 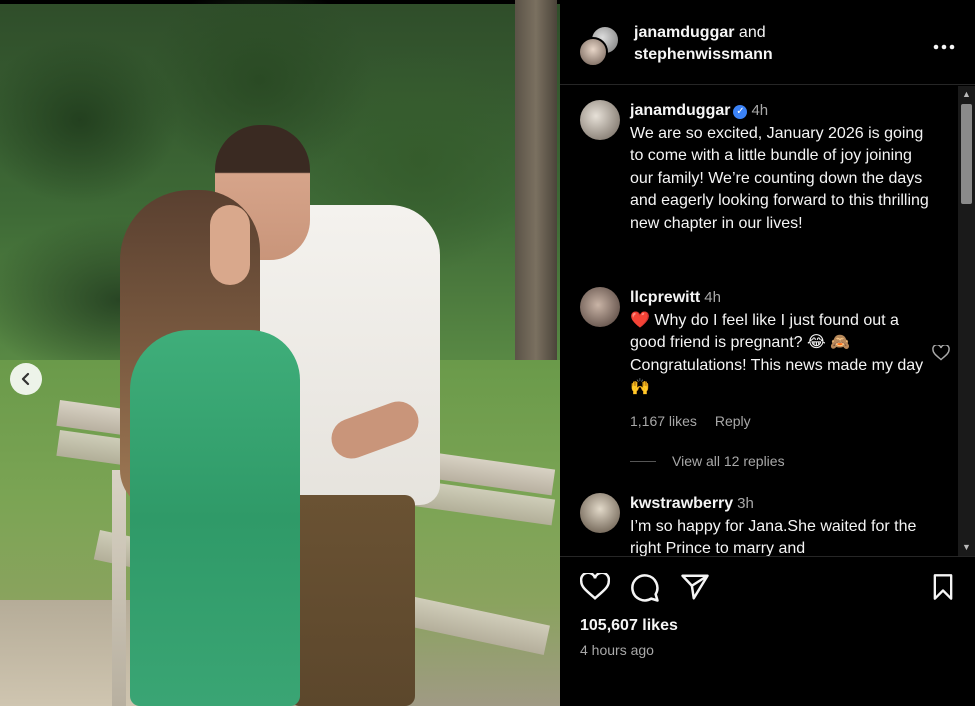 What do you see at coordinates (767, 631) in the screenshot?
I see `post-actions: 105,607 likes 4 hours ago` at bounding box center [767, 631].